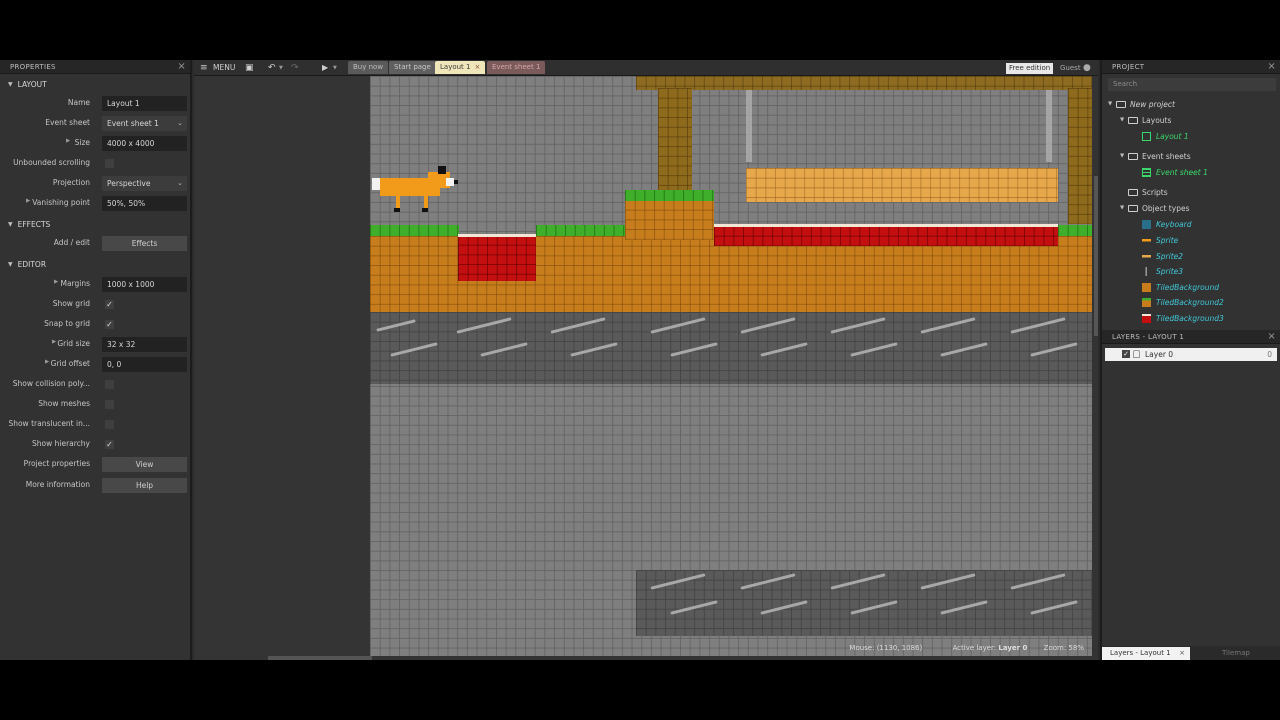  Describe the element at coordinates (1175, 172) in the screenshot. I see `tree-event-sheet-1: Event sheet 1` at that location.